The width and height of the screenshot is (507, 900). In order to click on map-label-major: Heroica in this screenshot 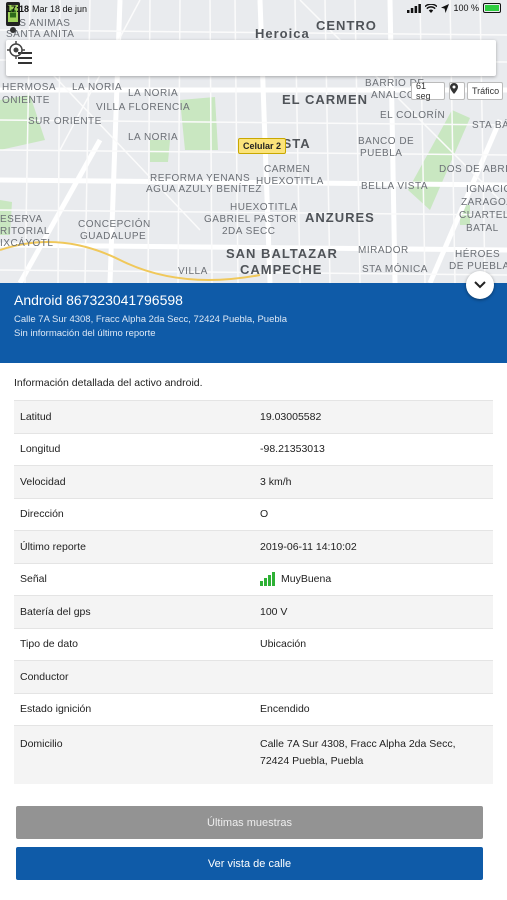, I will do `click(282, 33)`.